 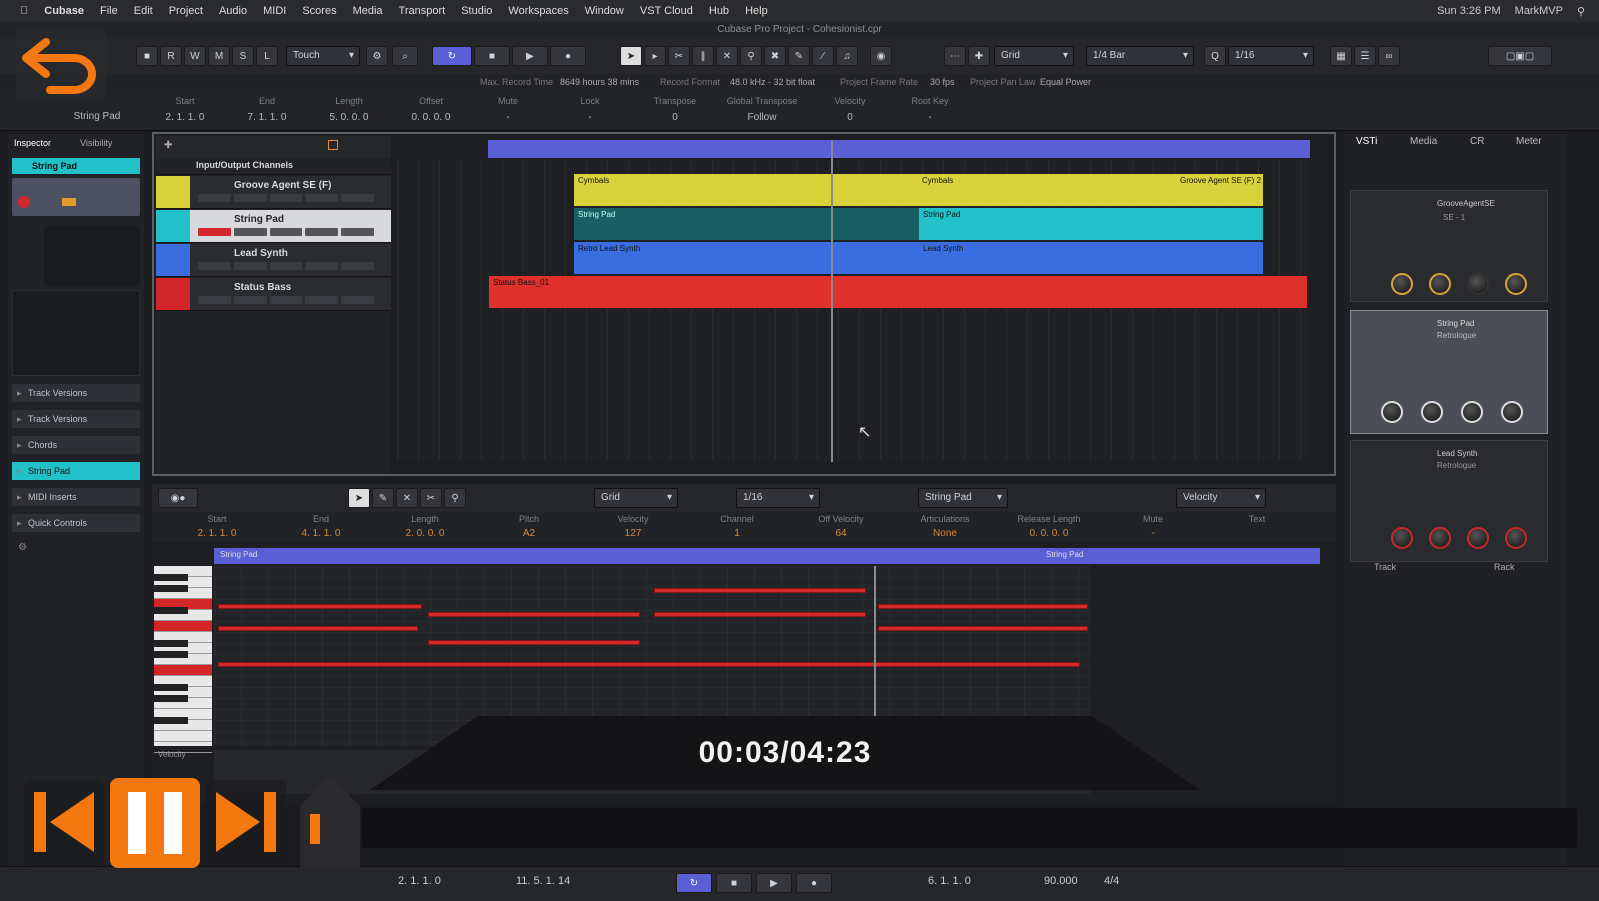 What do you see at coordinates (799, 56) in the screenshot?
I see `draw-tool: ✎` at bounding box center [799, 56].